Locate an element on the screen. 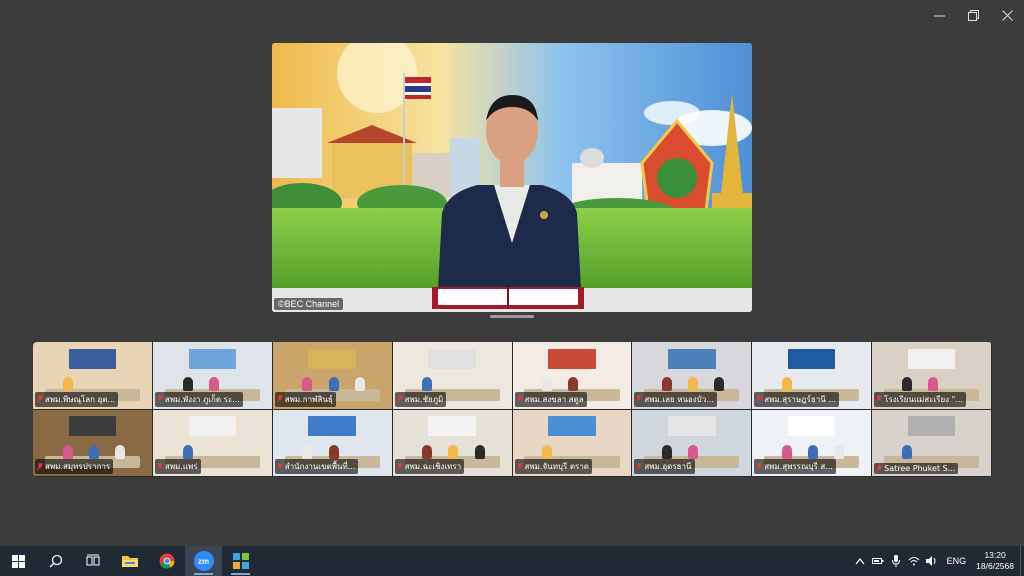 This screenshot has width=1024, height=576. microphone-tray-button is located at coordinates (896, 561).